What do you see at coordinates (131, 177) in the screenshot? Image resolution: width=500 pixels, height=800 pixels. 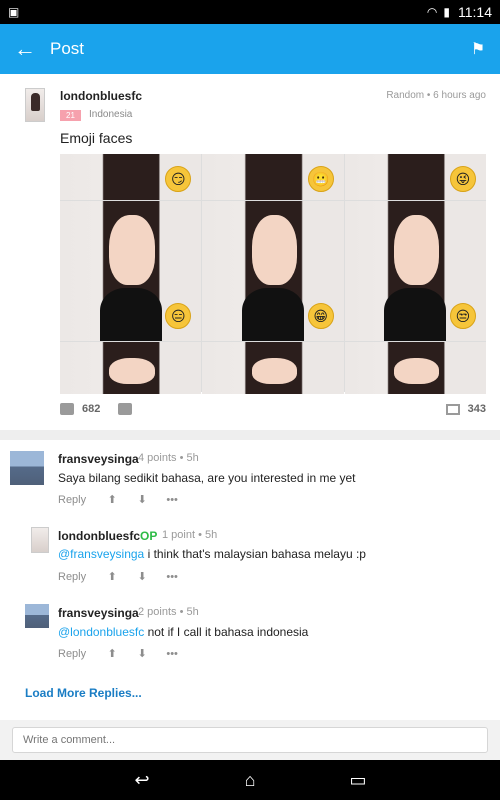 I see `image-tile: 😏` at bounding box center [131, 177].